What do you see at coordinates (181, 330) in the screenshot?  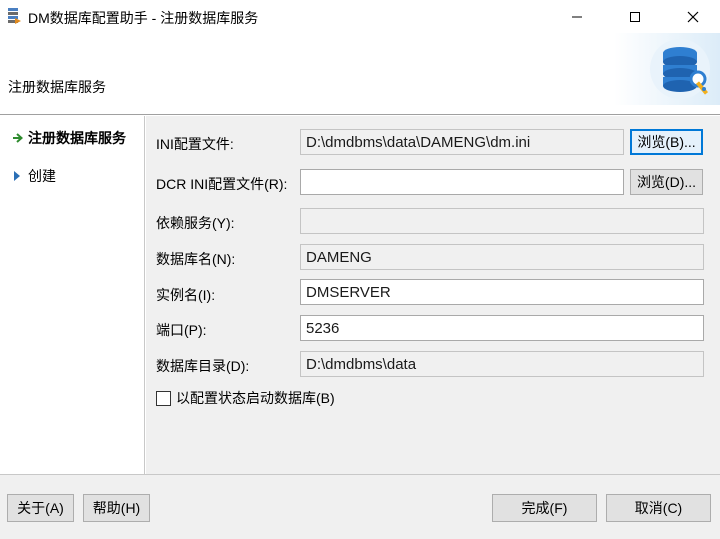 I see `port-label: 端口(P):` at bounding box center [181, 330].